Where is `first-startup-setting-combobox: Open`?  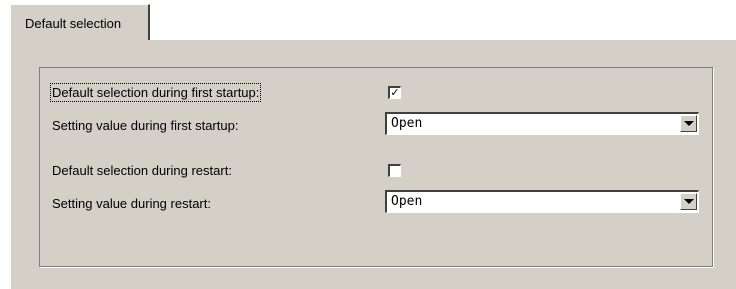
first-startup-setting-combobox: Open is located at coordinates (542, 123).